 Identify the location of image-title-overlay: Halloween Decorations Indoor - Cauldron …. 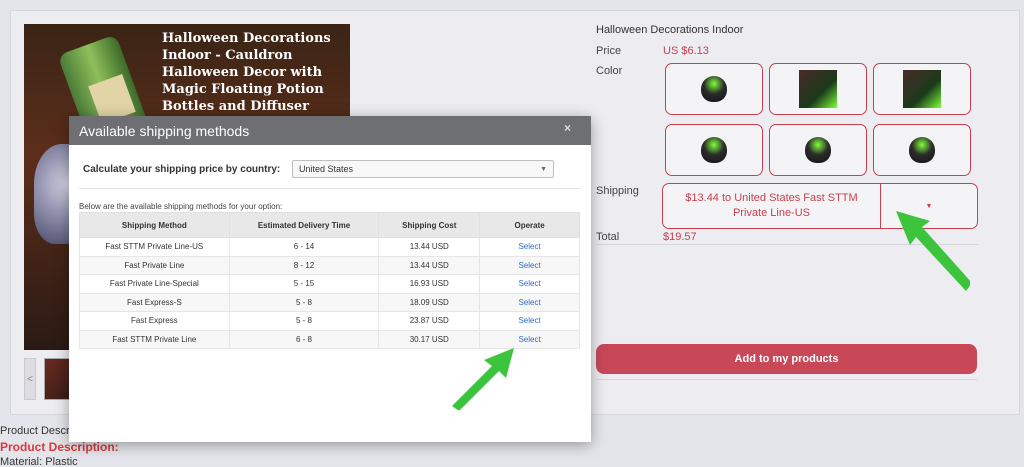
(246, 72).